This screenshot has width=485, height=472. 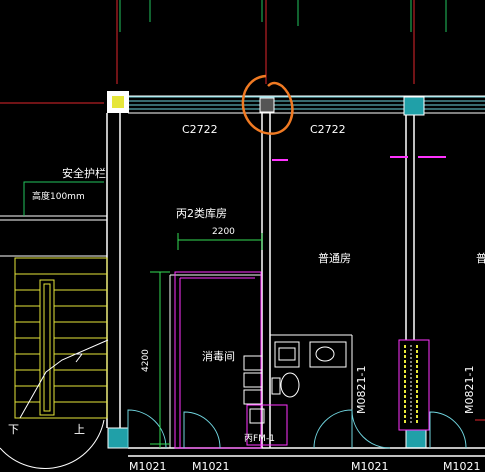 I want to click on label-door-side-2: M0821-1, so click(x=469, y=390).